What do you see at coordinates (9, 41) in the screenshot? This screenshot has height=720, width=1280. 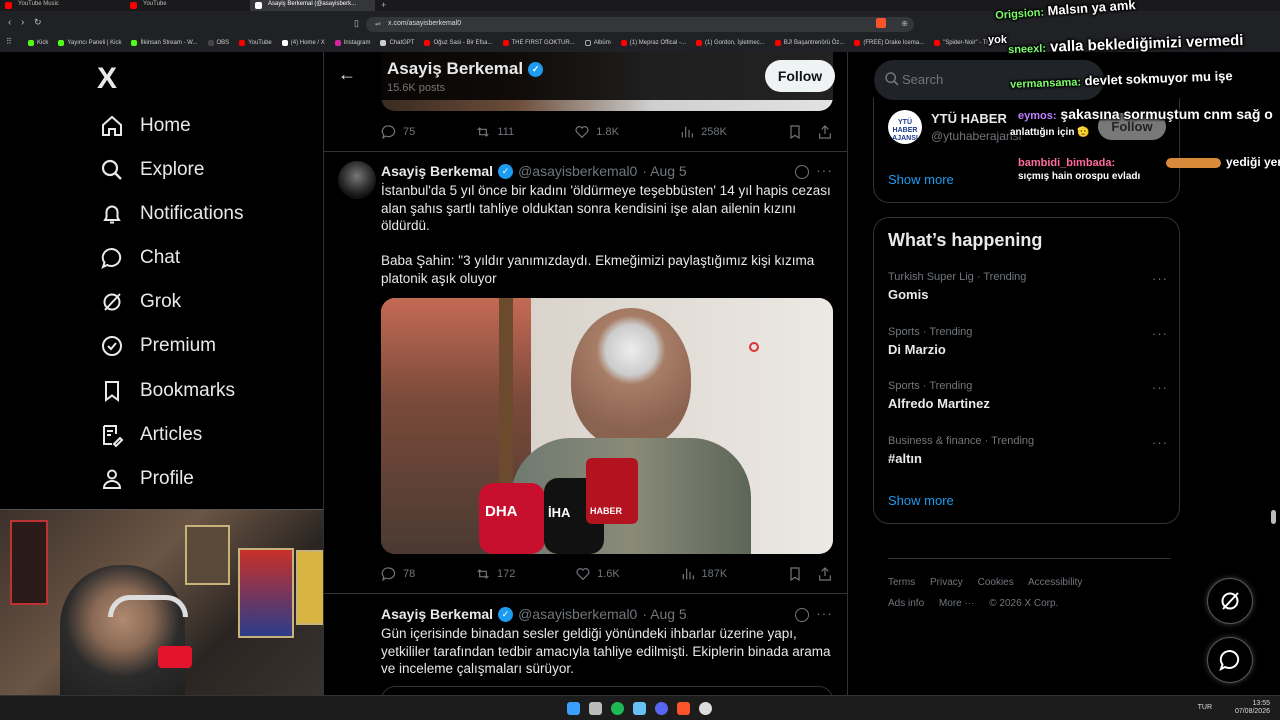 I see `apps-icon: ⠿` at bounding box center [9, 41].